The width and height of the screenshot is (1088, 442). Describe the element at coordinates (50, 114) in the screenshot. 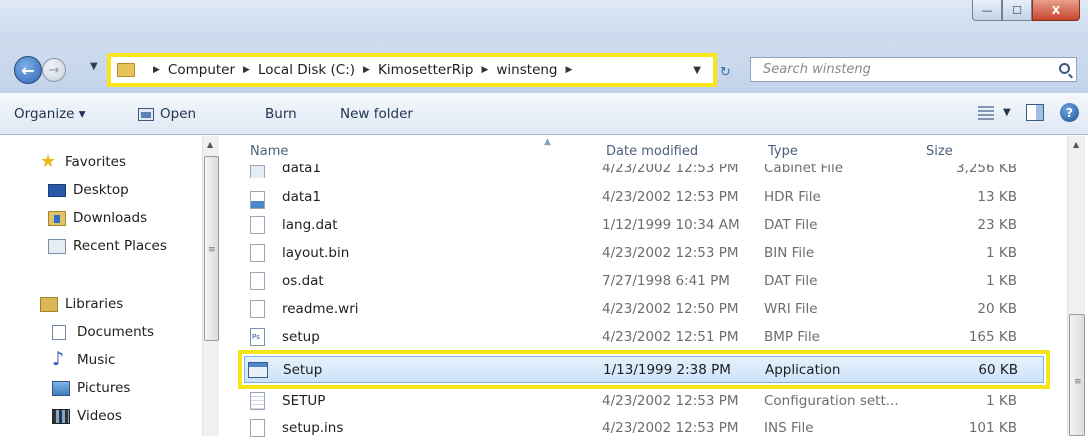

I see `organize-button: Organize ▾` at that location.